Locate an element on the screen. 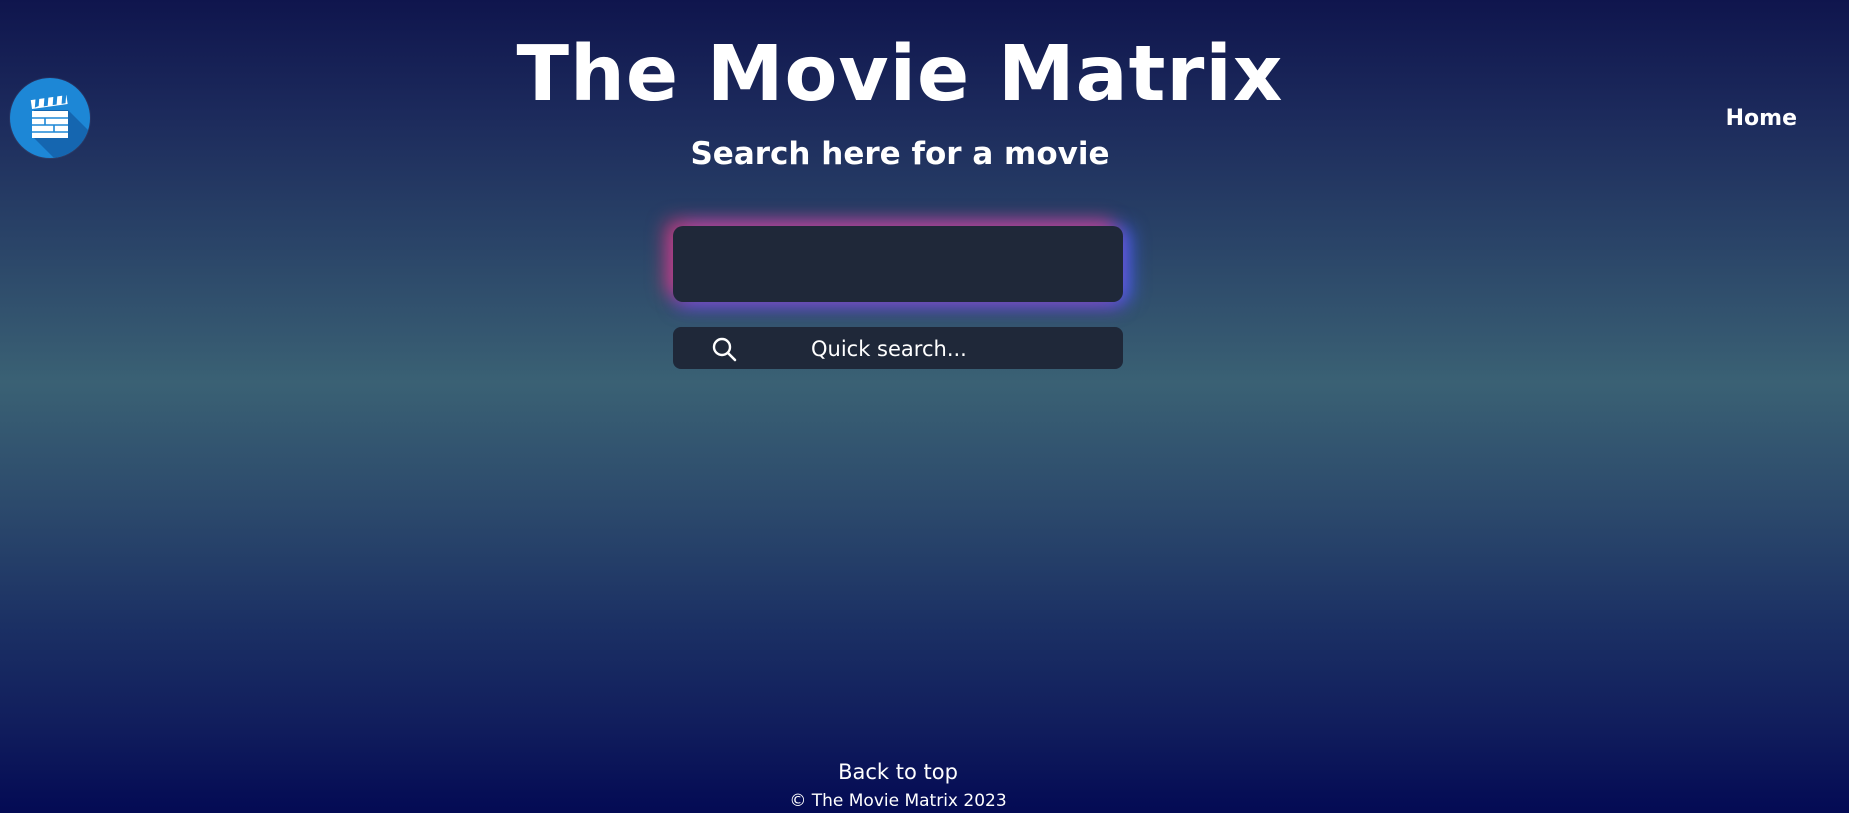  nav-home-link: Home is located at coordinates (1761, 118).